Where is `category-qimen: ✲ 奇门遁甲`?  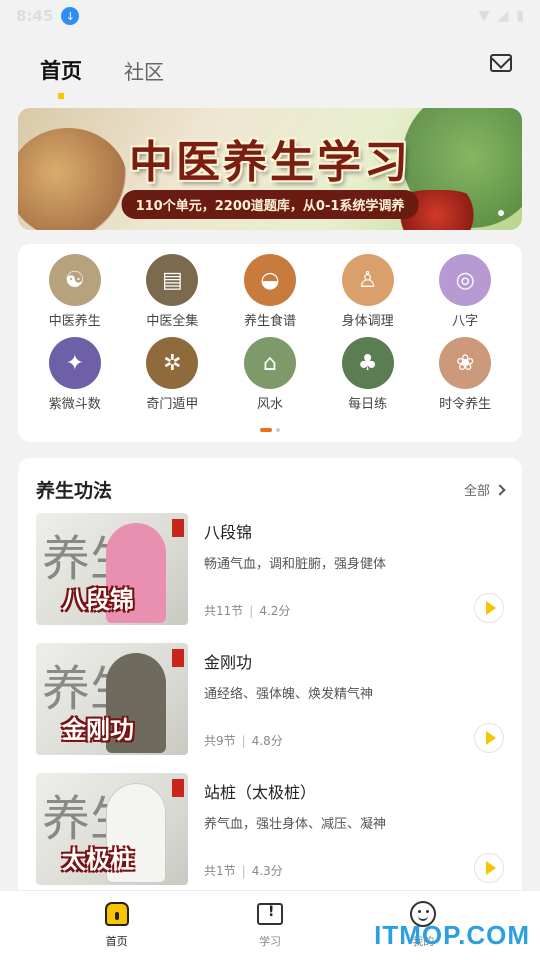 category-qimen: ✲ 奇门遁甲 is located at coordinates (173, 374).